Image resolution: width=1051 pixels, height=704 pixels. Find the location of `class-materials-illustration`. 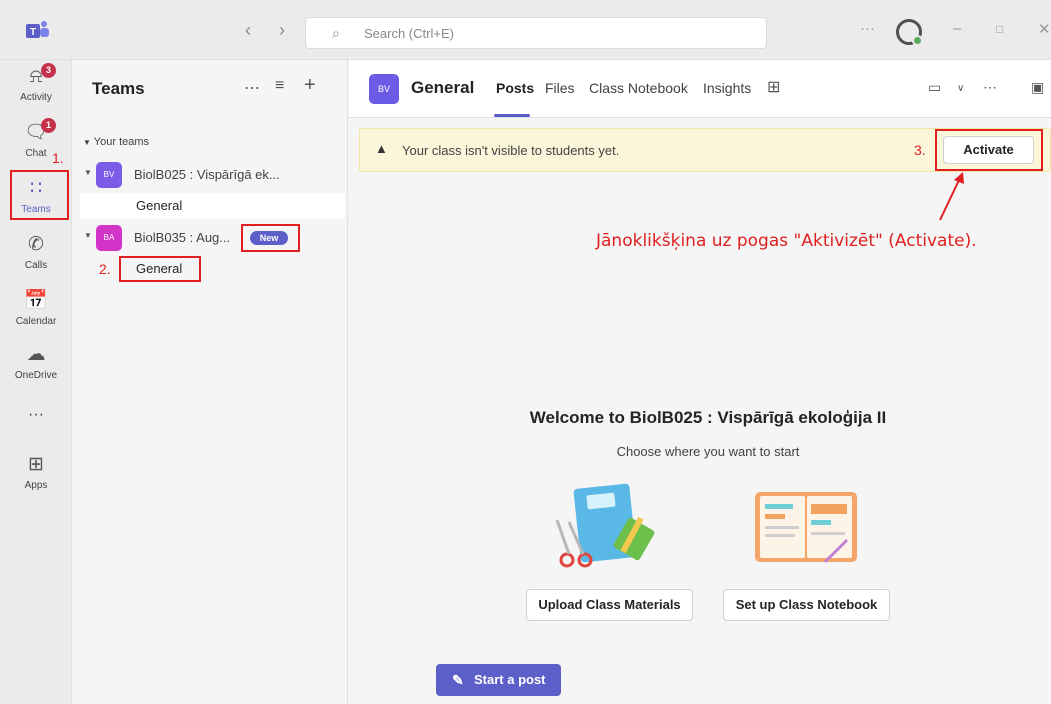

class-materials-illustration is located at coordinates (605, 525).